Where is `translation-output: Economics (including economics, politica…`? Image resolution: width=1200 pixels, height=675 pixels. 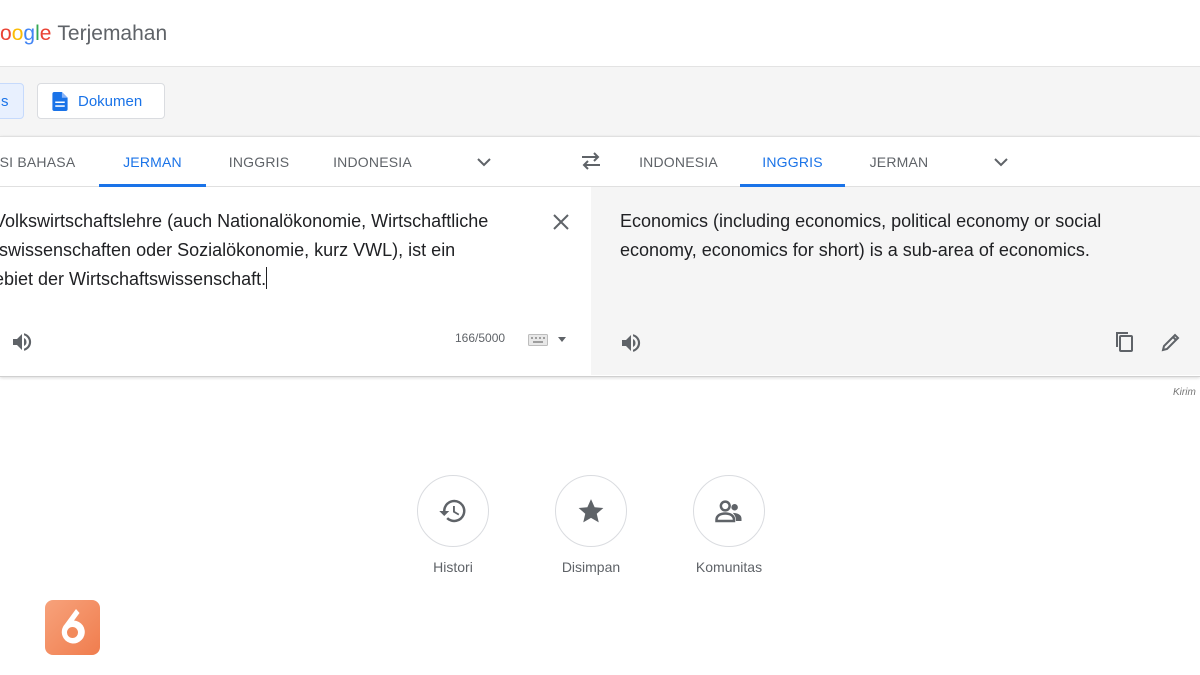 translation-output: Economics (including economics, politica… is located at coordinates (890, 236).